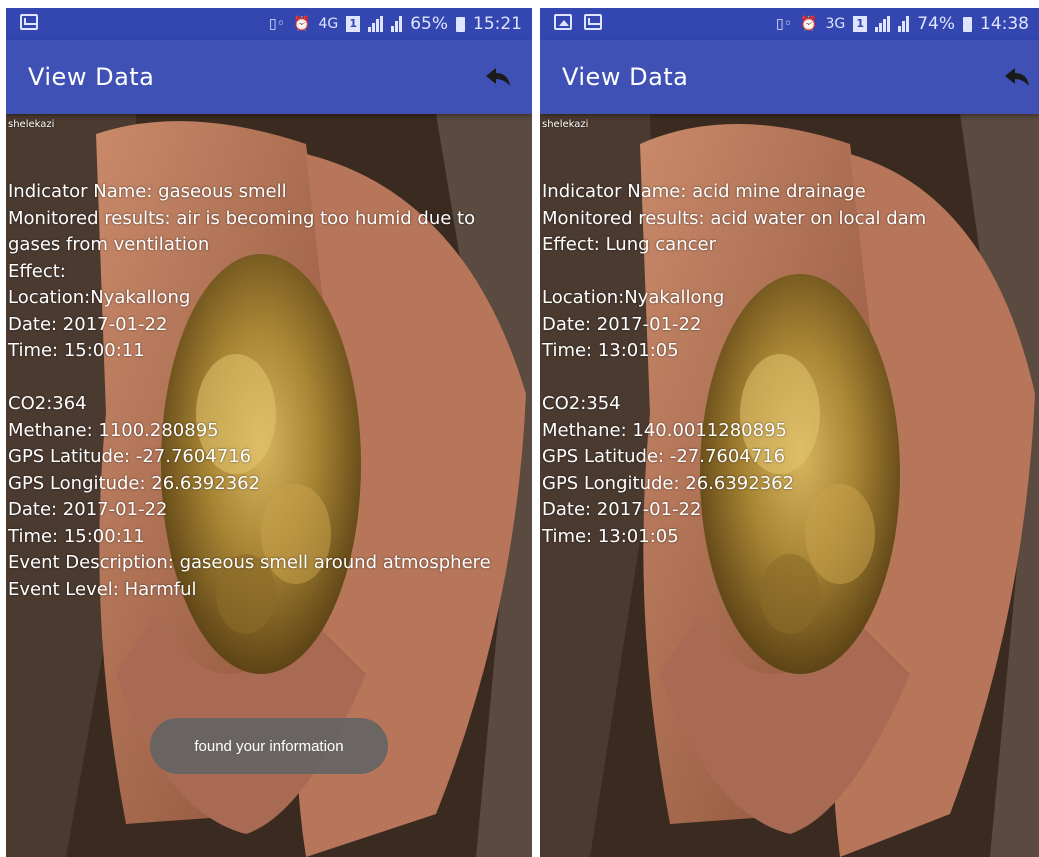 This screenshot has height=857, width=1039. Describe the element at coordinates (147, 191) in the screenshot. I see `indicator-name: Indicator Name: gaseous smell` at that location.